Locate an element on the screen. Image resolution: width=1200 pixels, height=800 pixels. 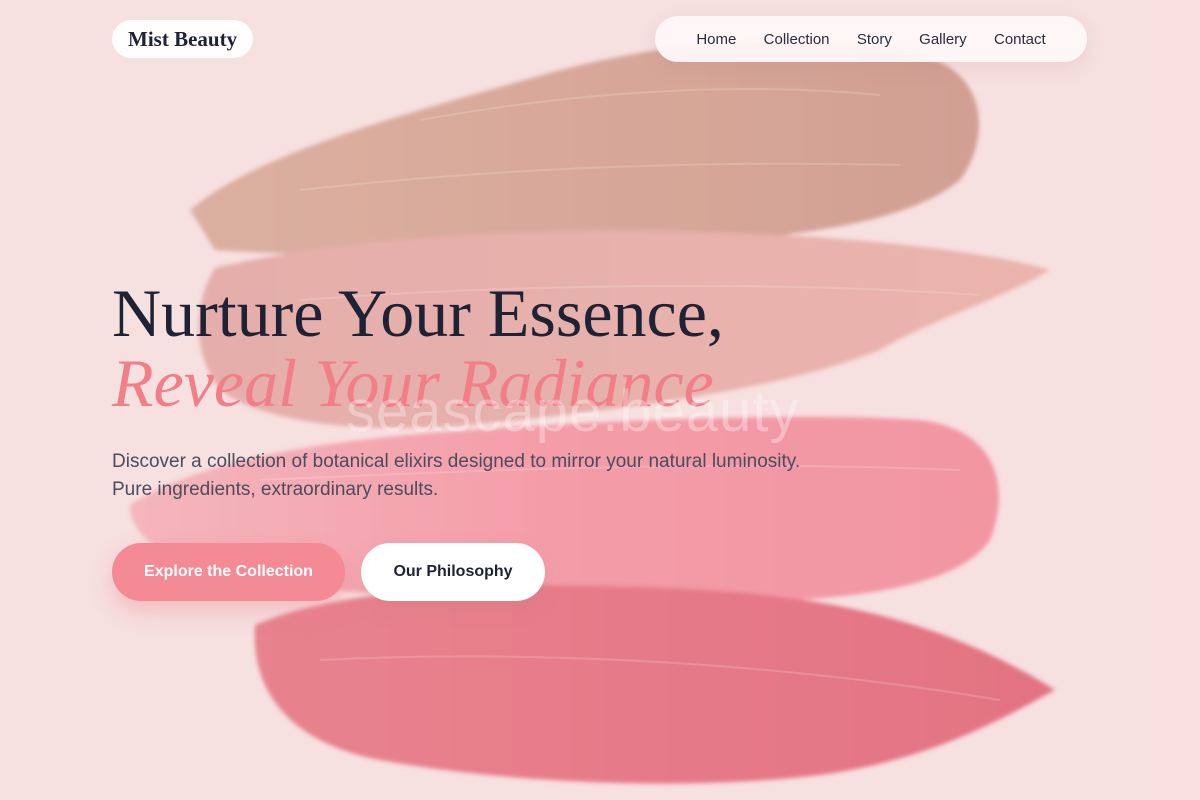
explore-collection-button: Explore the Collection is located at coordinates (228, 572).